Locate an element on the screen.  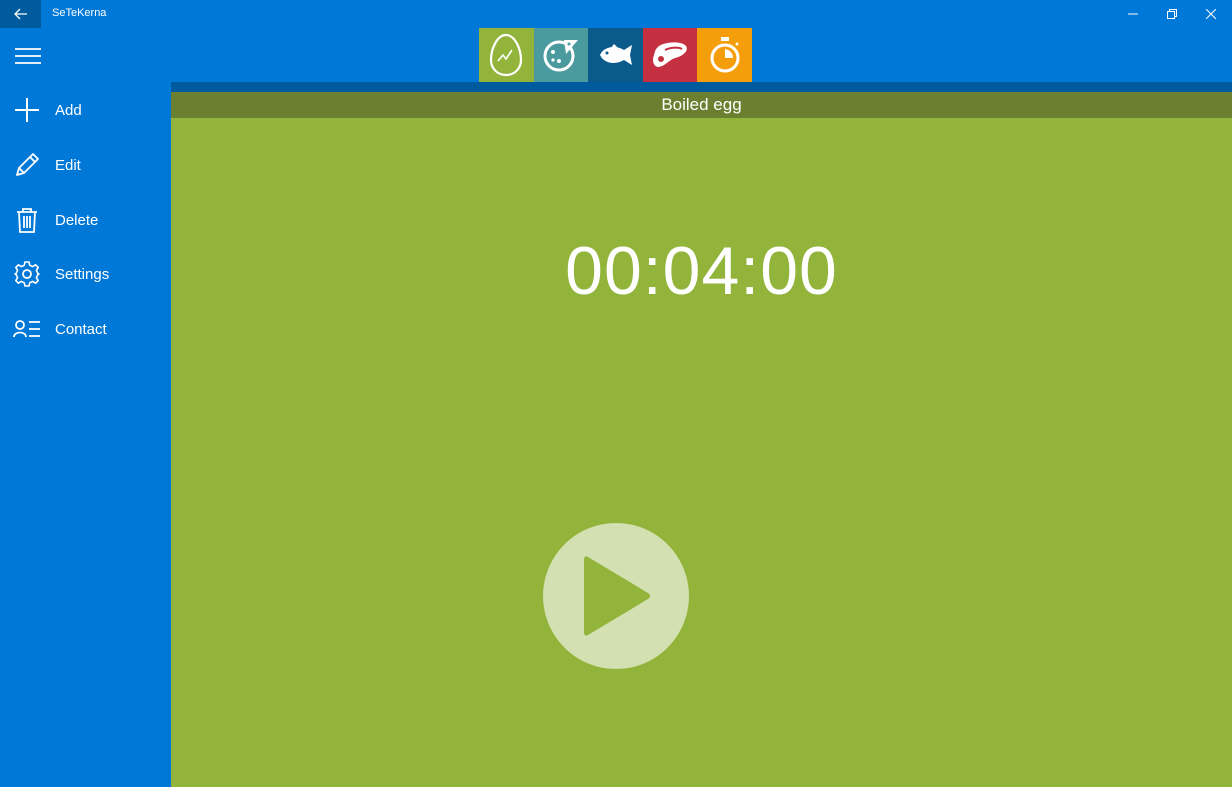
category-tiles is located at coordinates (615, 55).